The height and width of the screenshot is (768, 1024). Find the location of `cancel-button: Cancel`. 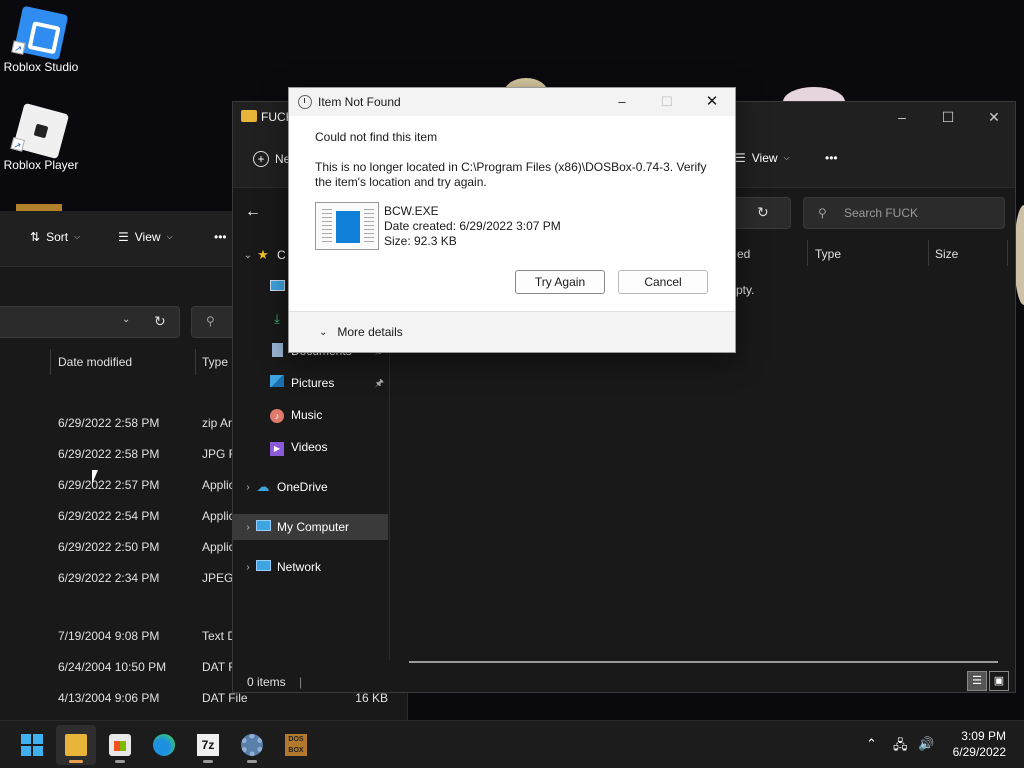

cancel-button: Cancel is located at coordinates (663, 282).